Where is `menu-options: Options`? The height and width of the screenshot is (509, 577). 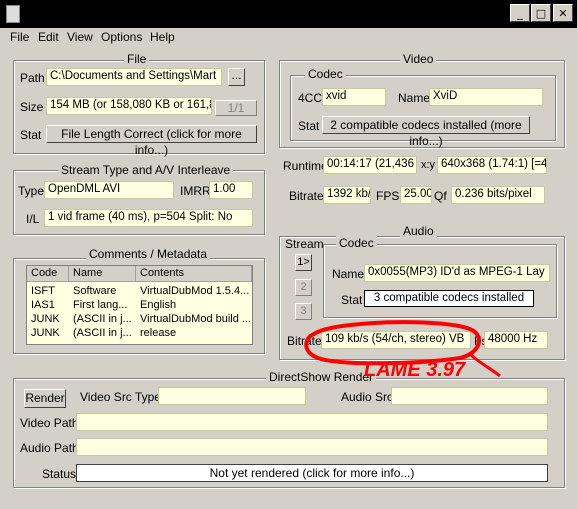
menu-options: Options is located at coordinates (121, 37).